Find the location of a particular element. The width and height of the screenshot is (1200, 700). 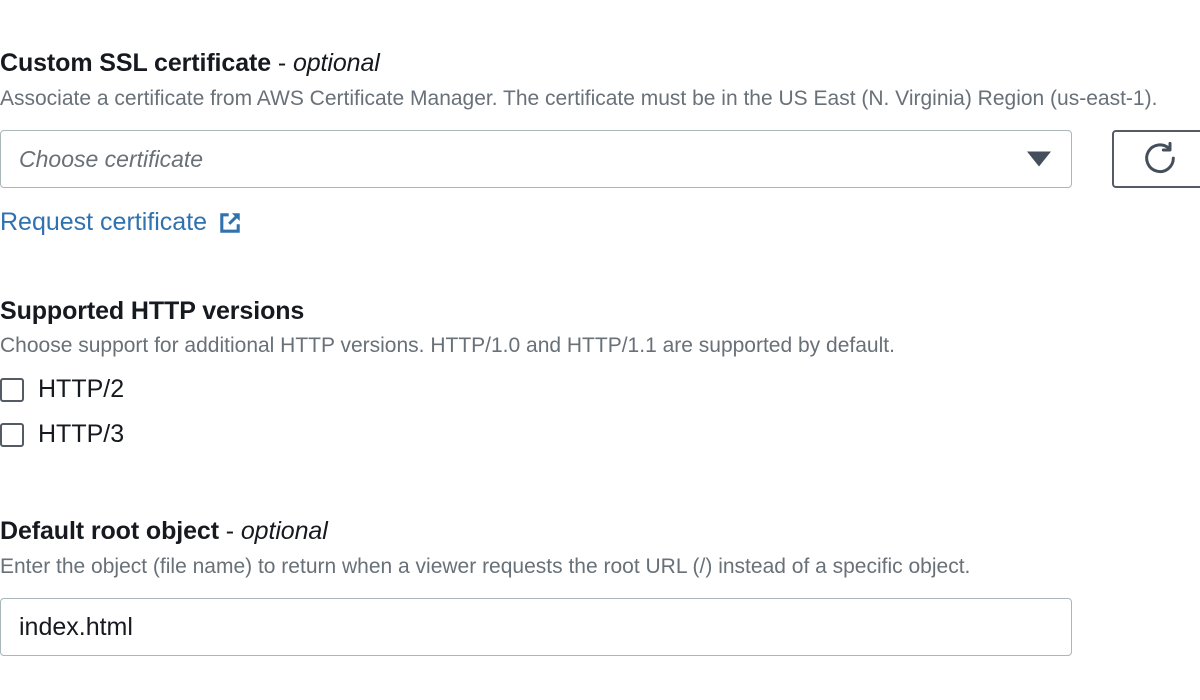

checkbox-http2 is located at coordinates (12, 389).